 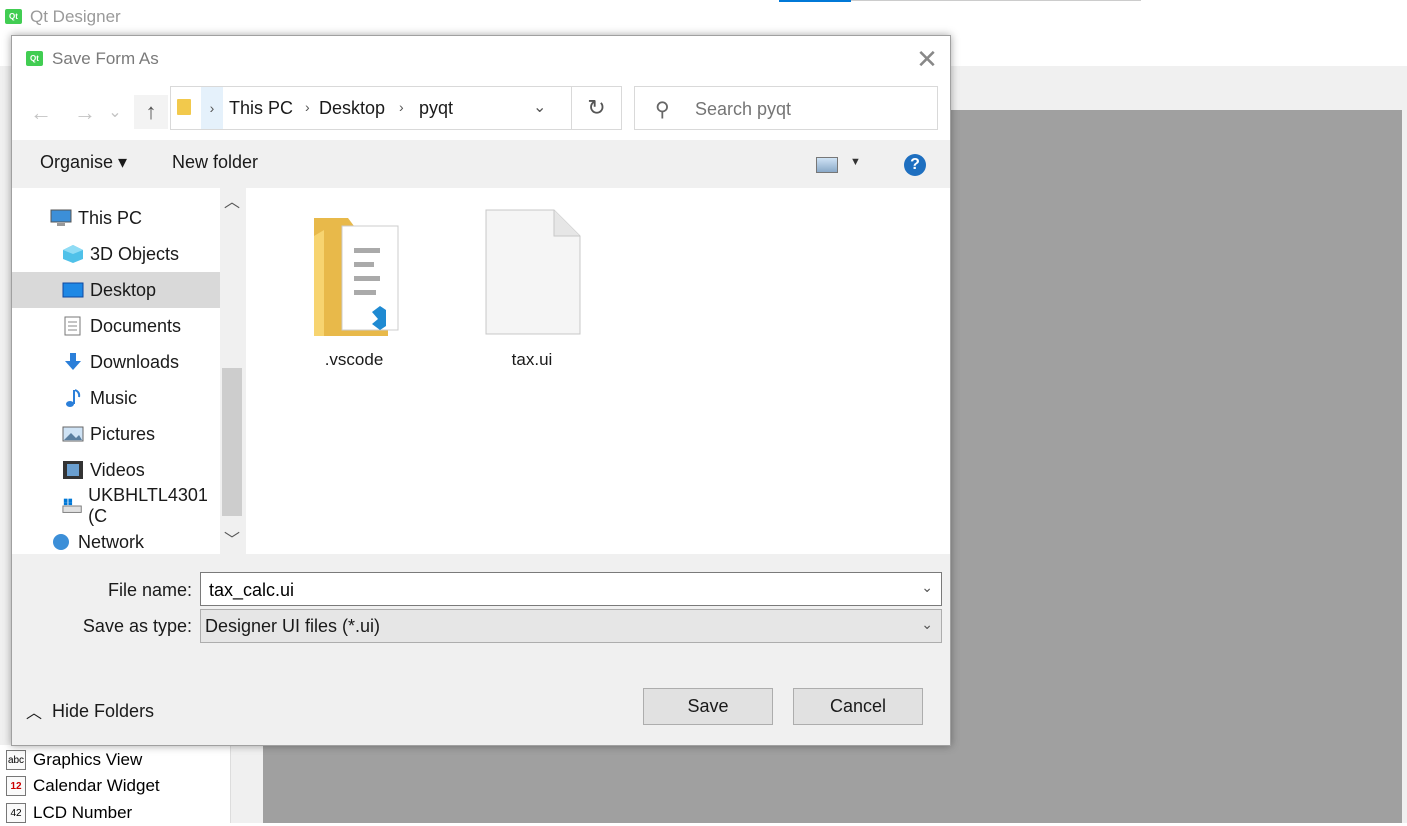 I want to click on desktop-icon, so click(x=73, y=290).